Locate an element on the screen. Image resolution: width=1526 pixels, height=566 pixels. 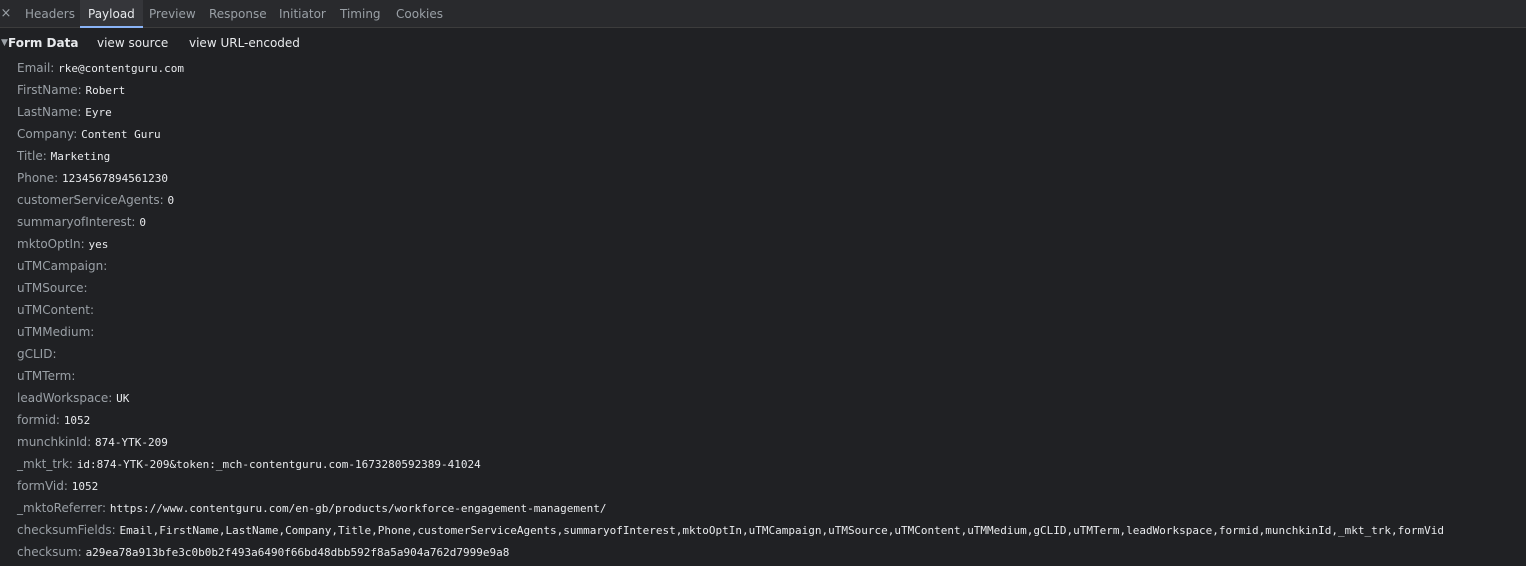
form-data-header: ▼ Form Data view source view URL-encoded is located at coordinates (250, 44).